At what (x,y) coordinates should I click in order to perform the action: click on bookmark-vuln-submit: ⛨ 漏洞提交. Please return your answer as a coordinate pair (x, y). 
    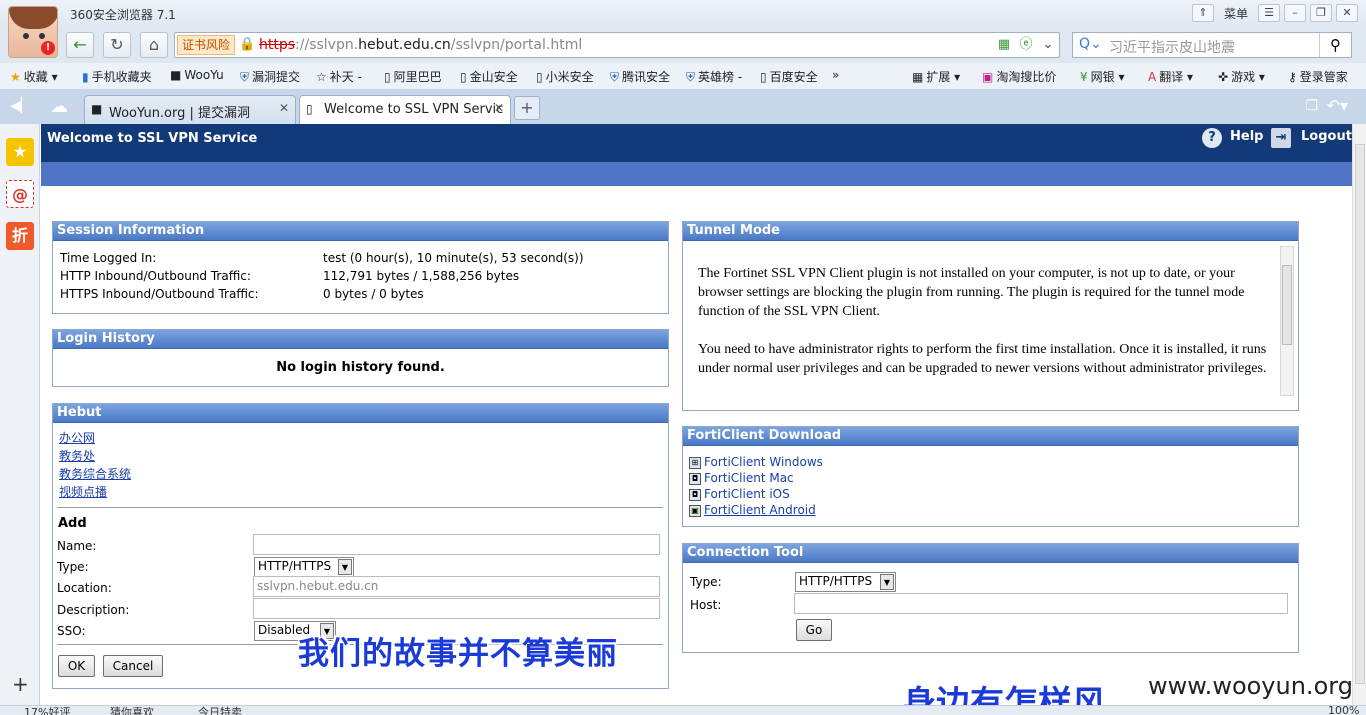
    Looking at the image, I should click on (270, 76).